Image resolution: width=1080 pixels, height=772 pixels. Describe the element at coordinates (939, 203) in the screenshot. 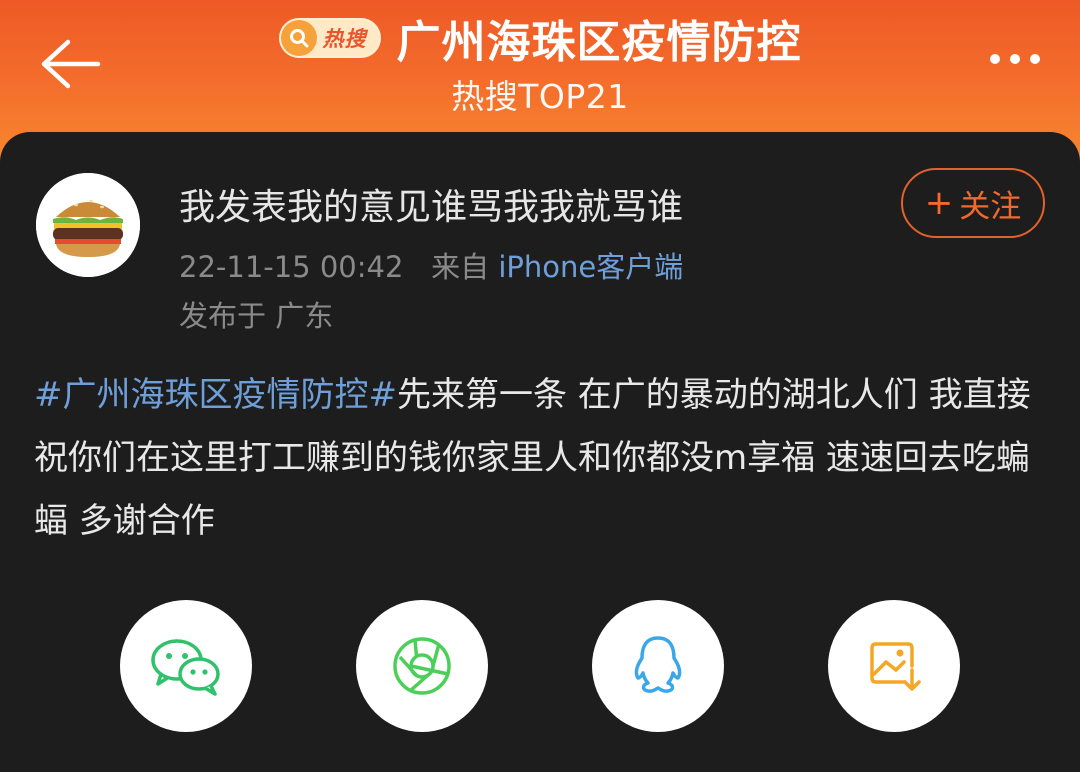

I see `plus-icon: +` at that location.